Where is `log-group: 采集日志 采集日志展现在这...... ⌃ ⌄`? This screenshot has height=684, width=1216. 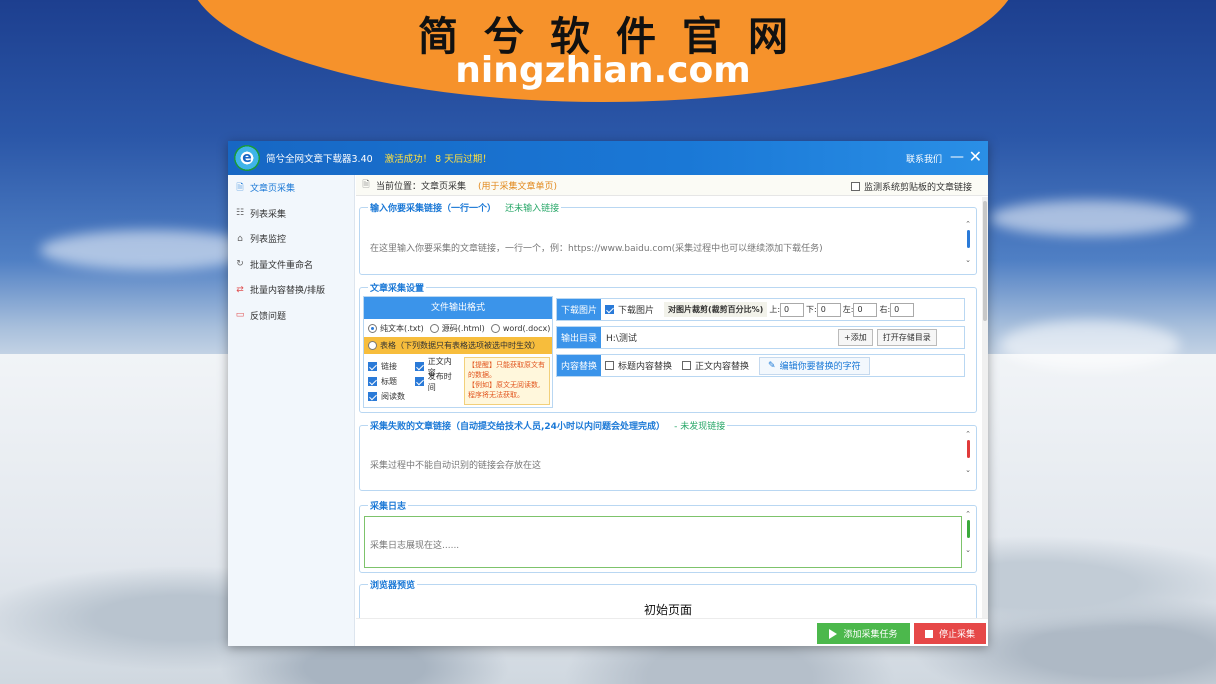
log-group: 采集日志 采集日志展现在这...... ⌃ ⌄ is located at coordinates (668, 536).